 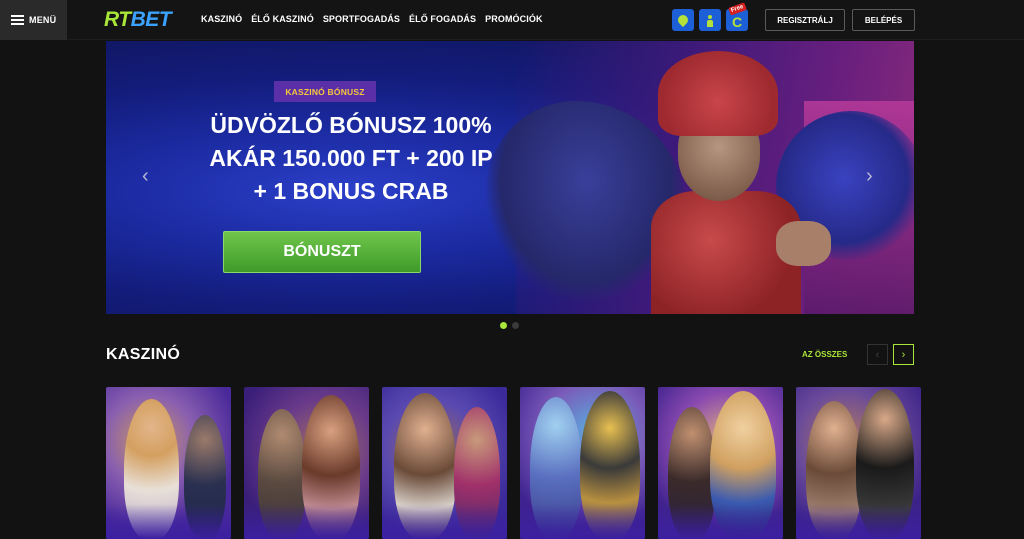 I want to click on profile-button, so click(x=710, y=20).